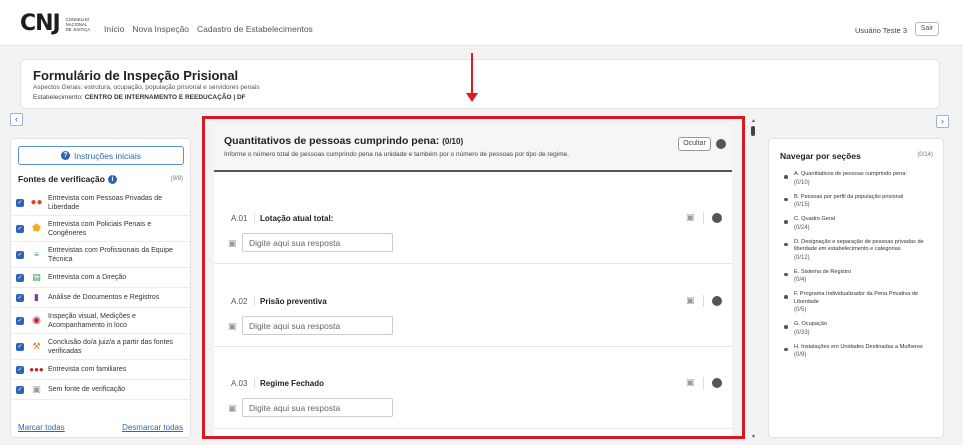  What do you see at coordinates (942, 121) in the screenshot?
I see `collapse-right-button: ›` at bounding box center [942, 121].